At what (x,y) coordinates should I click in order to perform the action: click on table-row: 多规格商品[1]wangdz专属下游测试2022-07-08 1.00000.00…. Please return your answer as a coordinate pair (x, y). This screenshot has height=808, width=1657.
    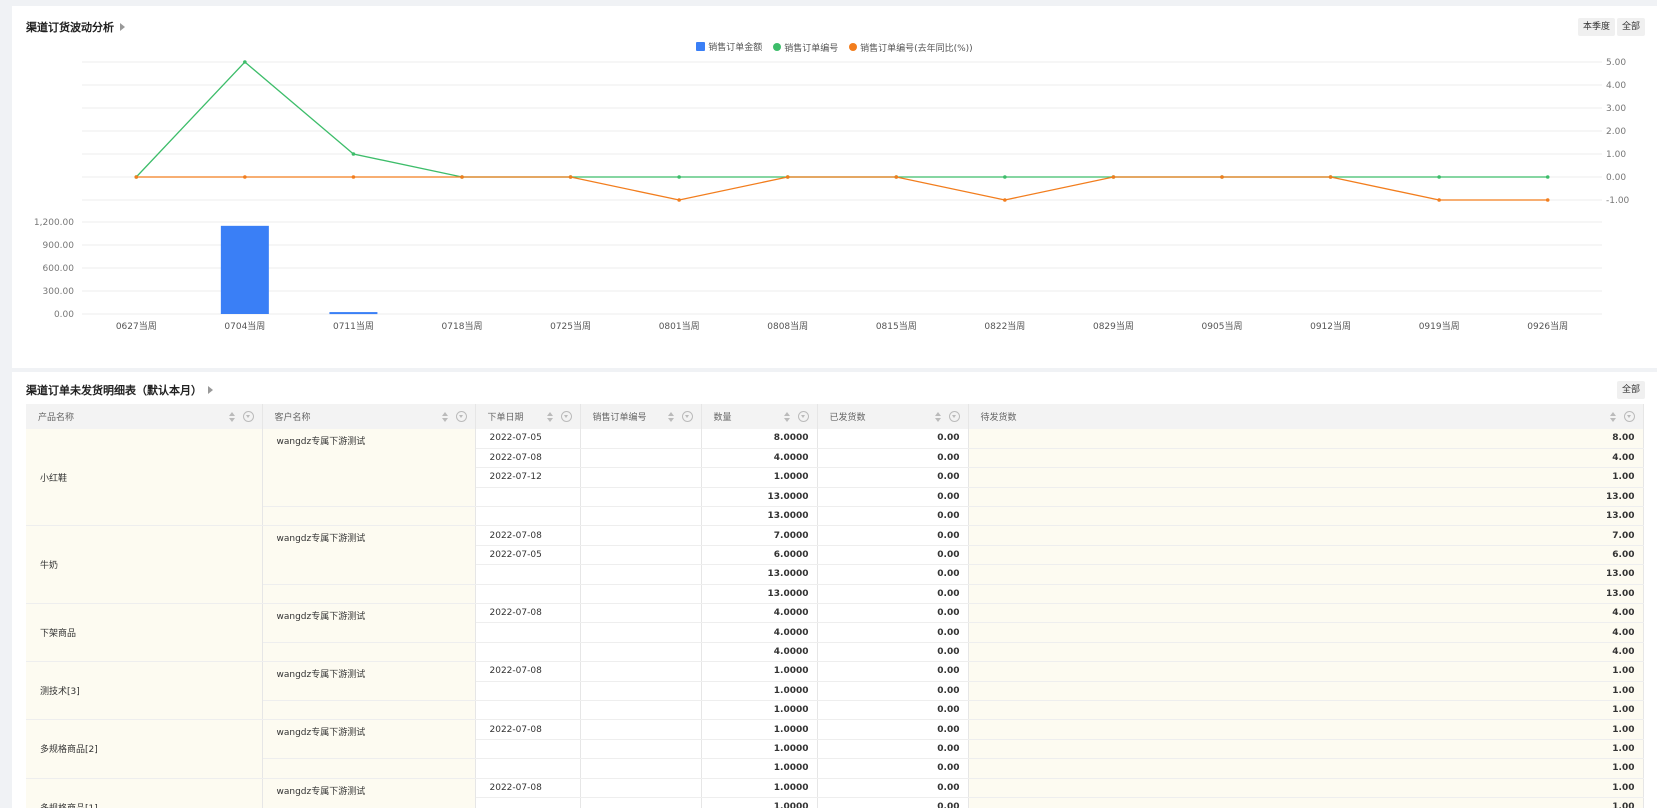
    Looking at the image, I should click on (835, 793).